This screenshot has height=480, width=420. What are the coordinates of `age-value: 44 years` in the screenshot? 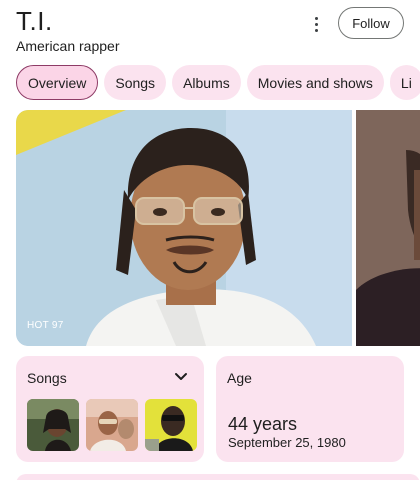 It's located at (263, 424).